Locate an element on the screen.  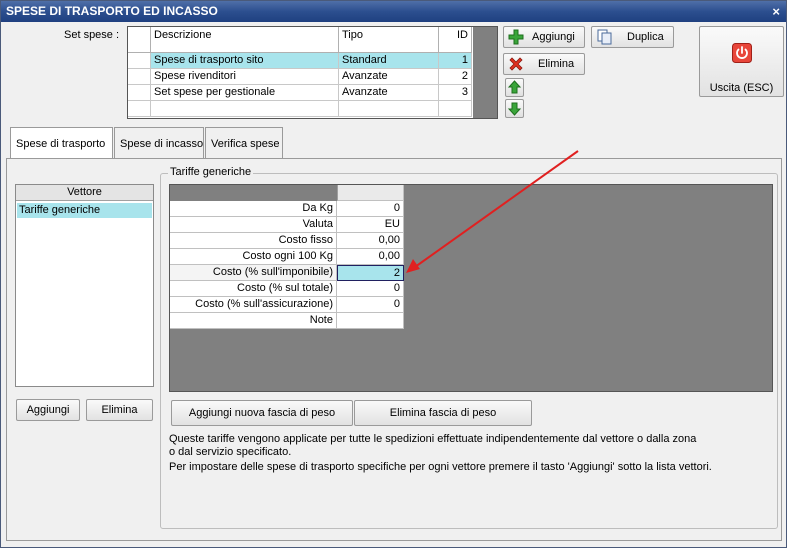
tab-label: Spese di incasso is located at coordinates (162, 144).